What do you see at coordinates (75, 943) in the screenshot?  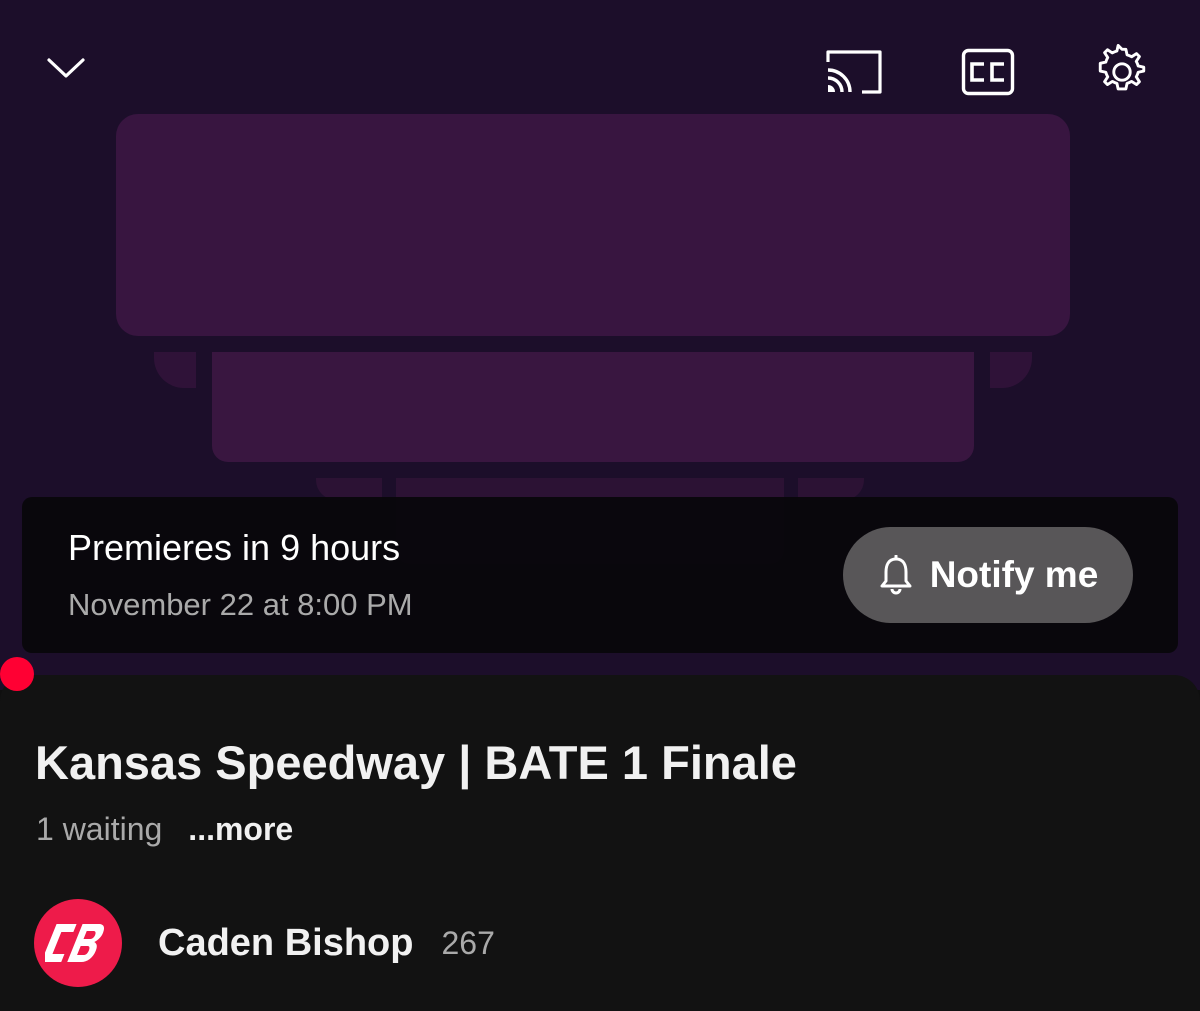 I see `channel-logo` at bounding box center [75, 943].